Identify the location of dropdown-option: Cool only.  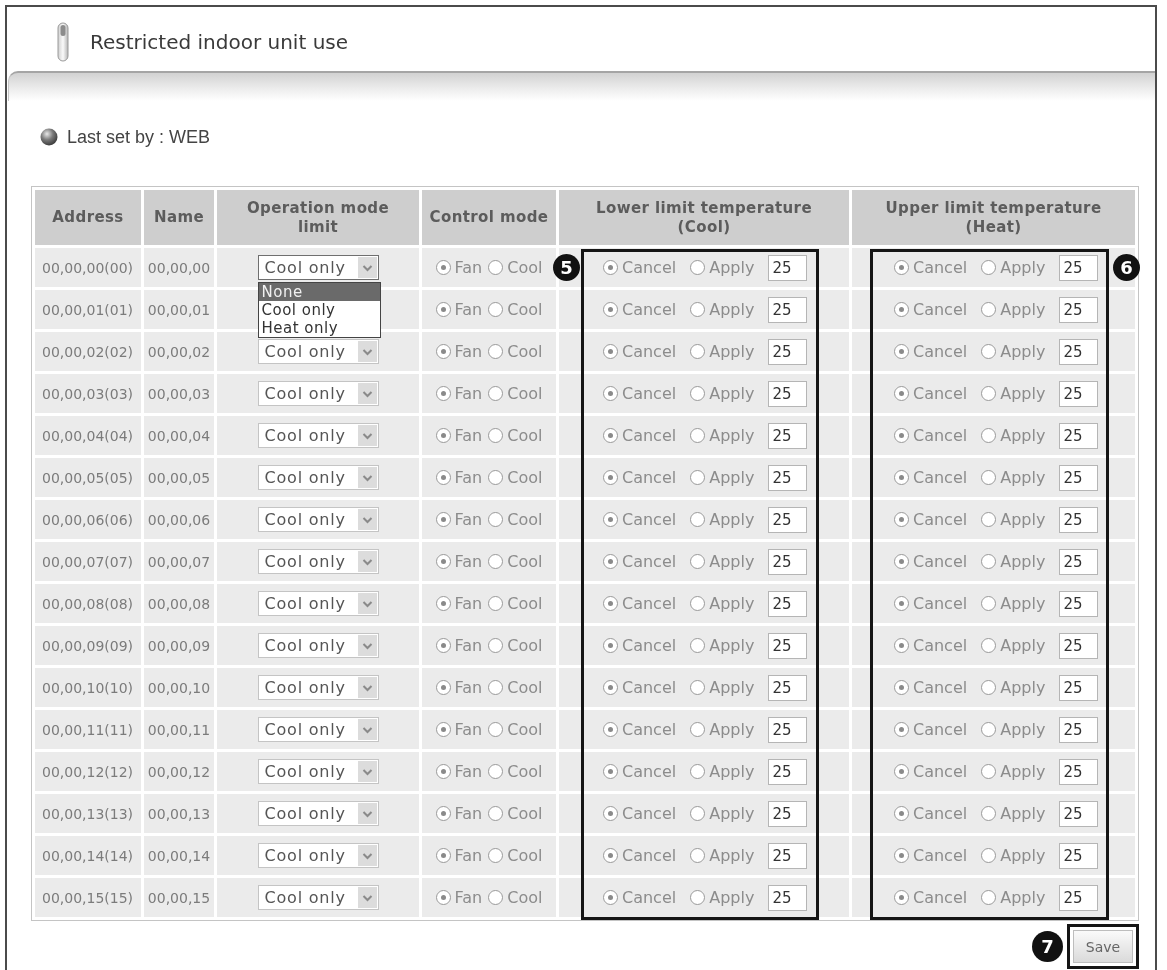
(319, 310).